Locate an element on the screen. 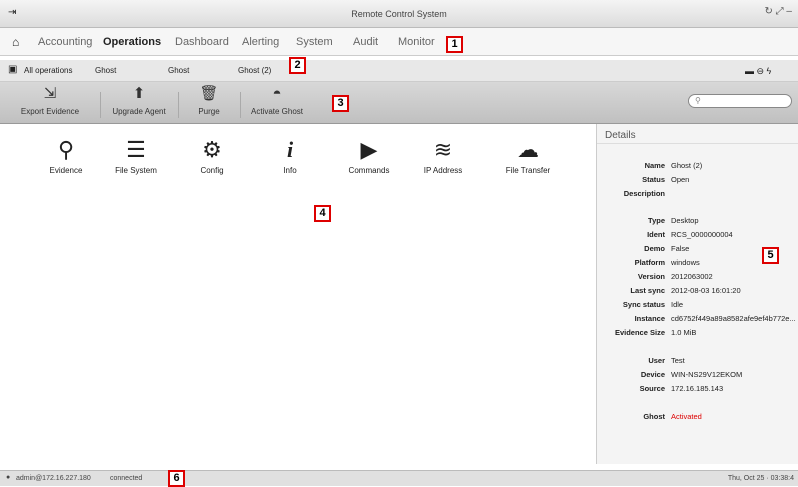 Image resolution: width=798 pixels, height=487 pixels. status-conn: connected is located at coordinates (126, 478).